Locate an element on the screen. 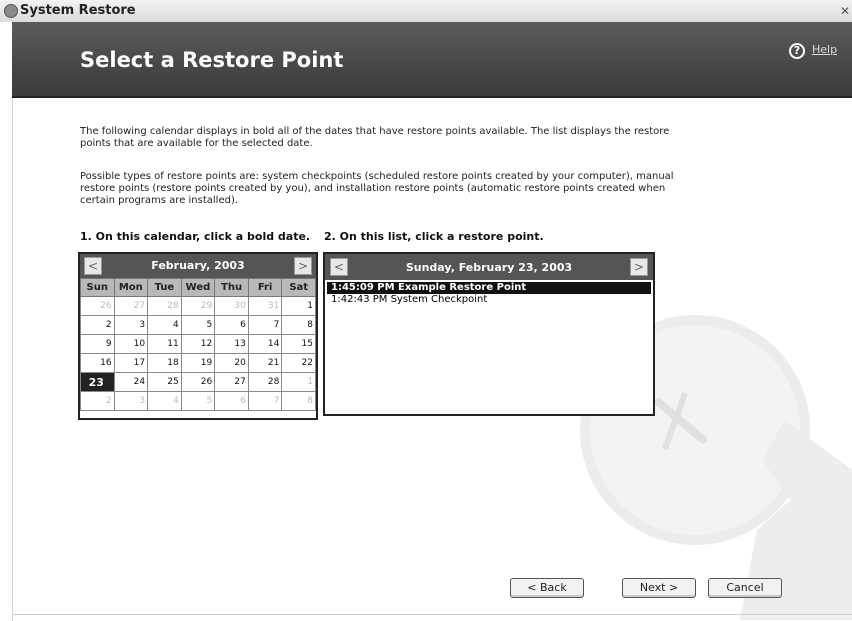 This screenshot has width=852, height=621. calendar-day: 16 is located at coordinates (97, 363).